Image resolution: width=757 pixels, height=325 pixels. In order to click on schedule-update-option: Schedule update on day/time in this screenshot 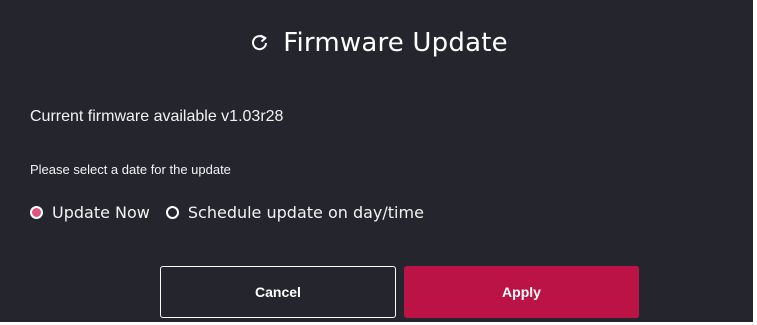, I will do `click(294, 212)`.